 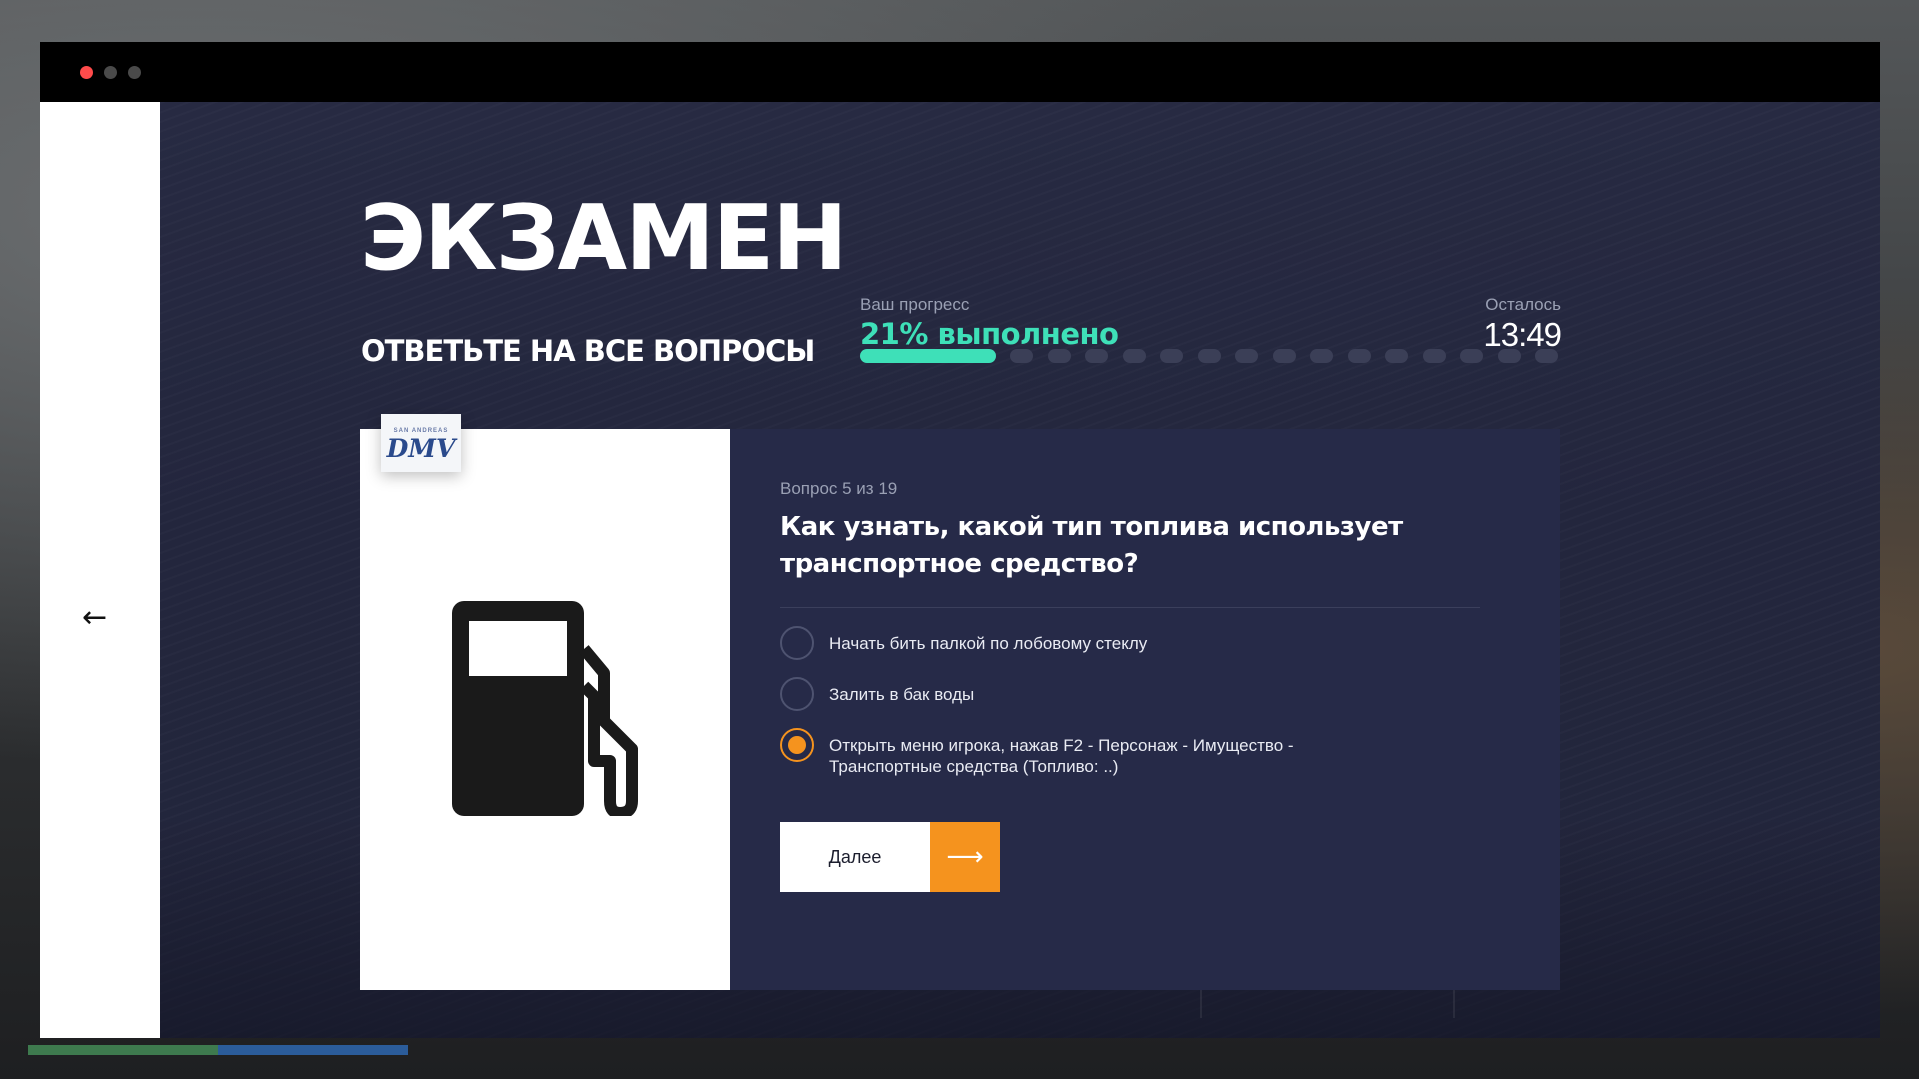 I want to click on radio-button-selected, so click(x=797, y=745).